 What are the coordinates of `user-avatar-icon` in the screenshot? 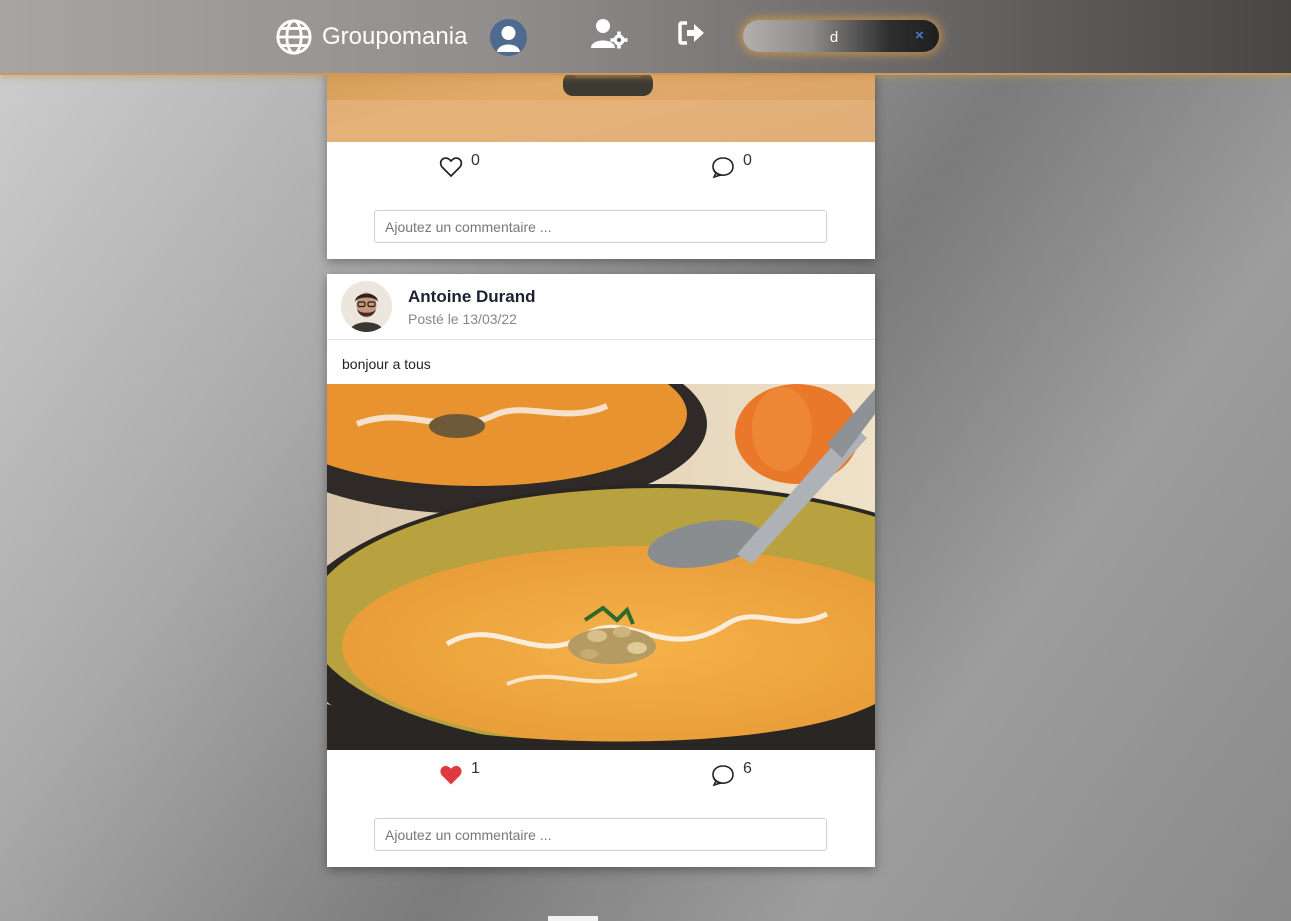 It's located at (508, 37).